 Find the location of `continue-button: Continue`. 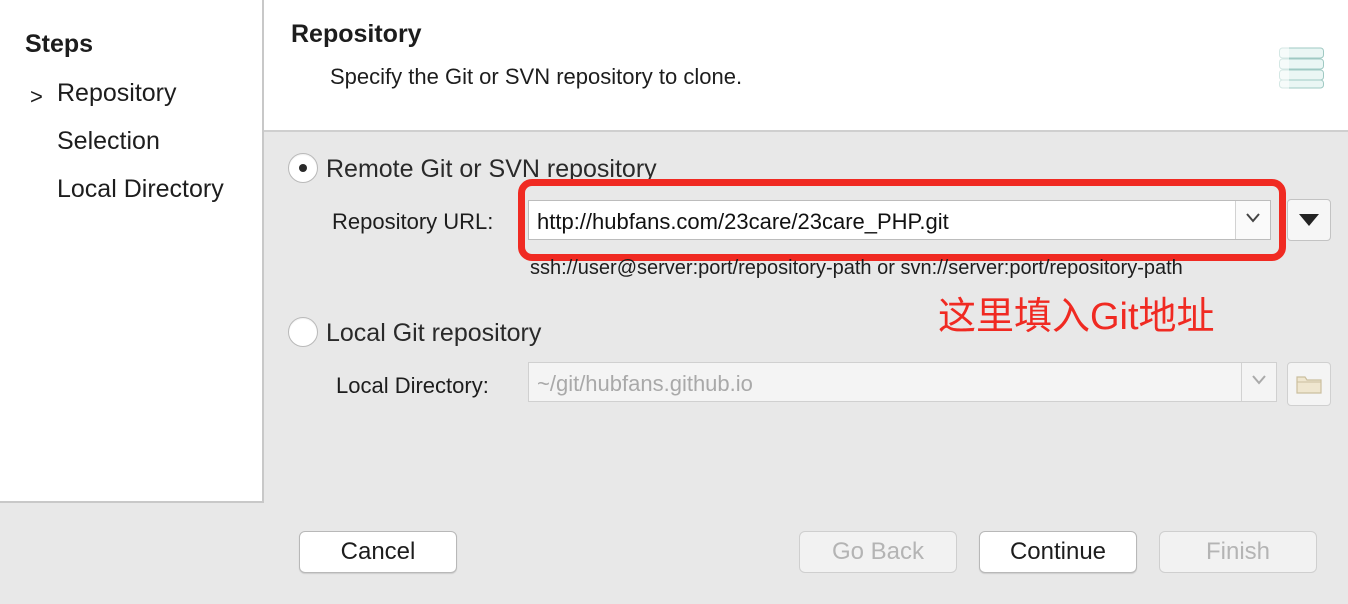

continue-button: Continue is located at coordinates (1058, 552).